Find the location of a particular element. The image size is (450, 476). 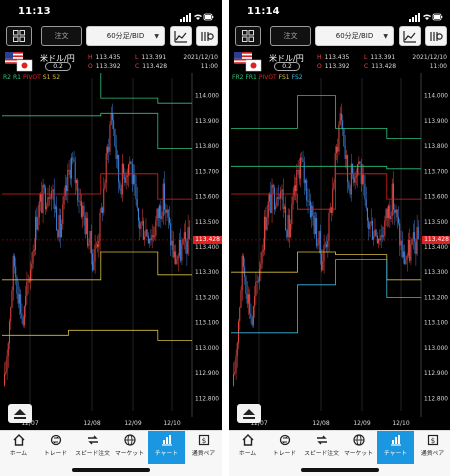

home-icon is located at coordinates (18, 440).